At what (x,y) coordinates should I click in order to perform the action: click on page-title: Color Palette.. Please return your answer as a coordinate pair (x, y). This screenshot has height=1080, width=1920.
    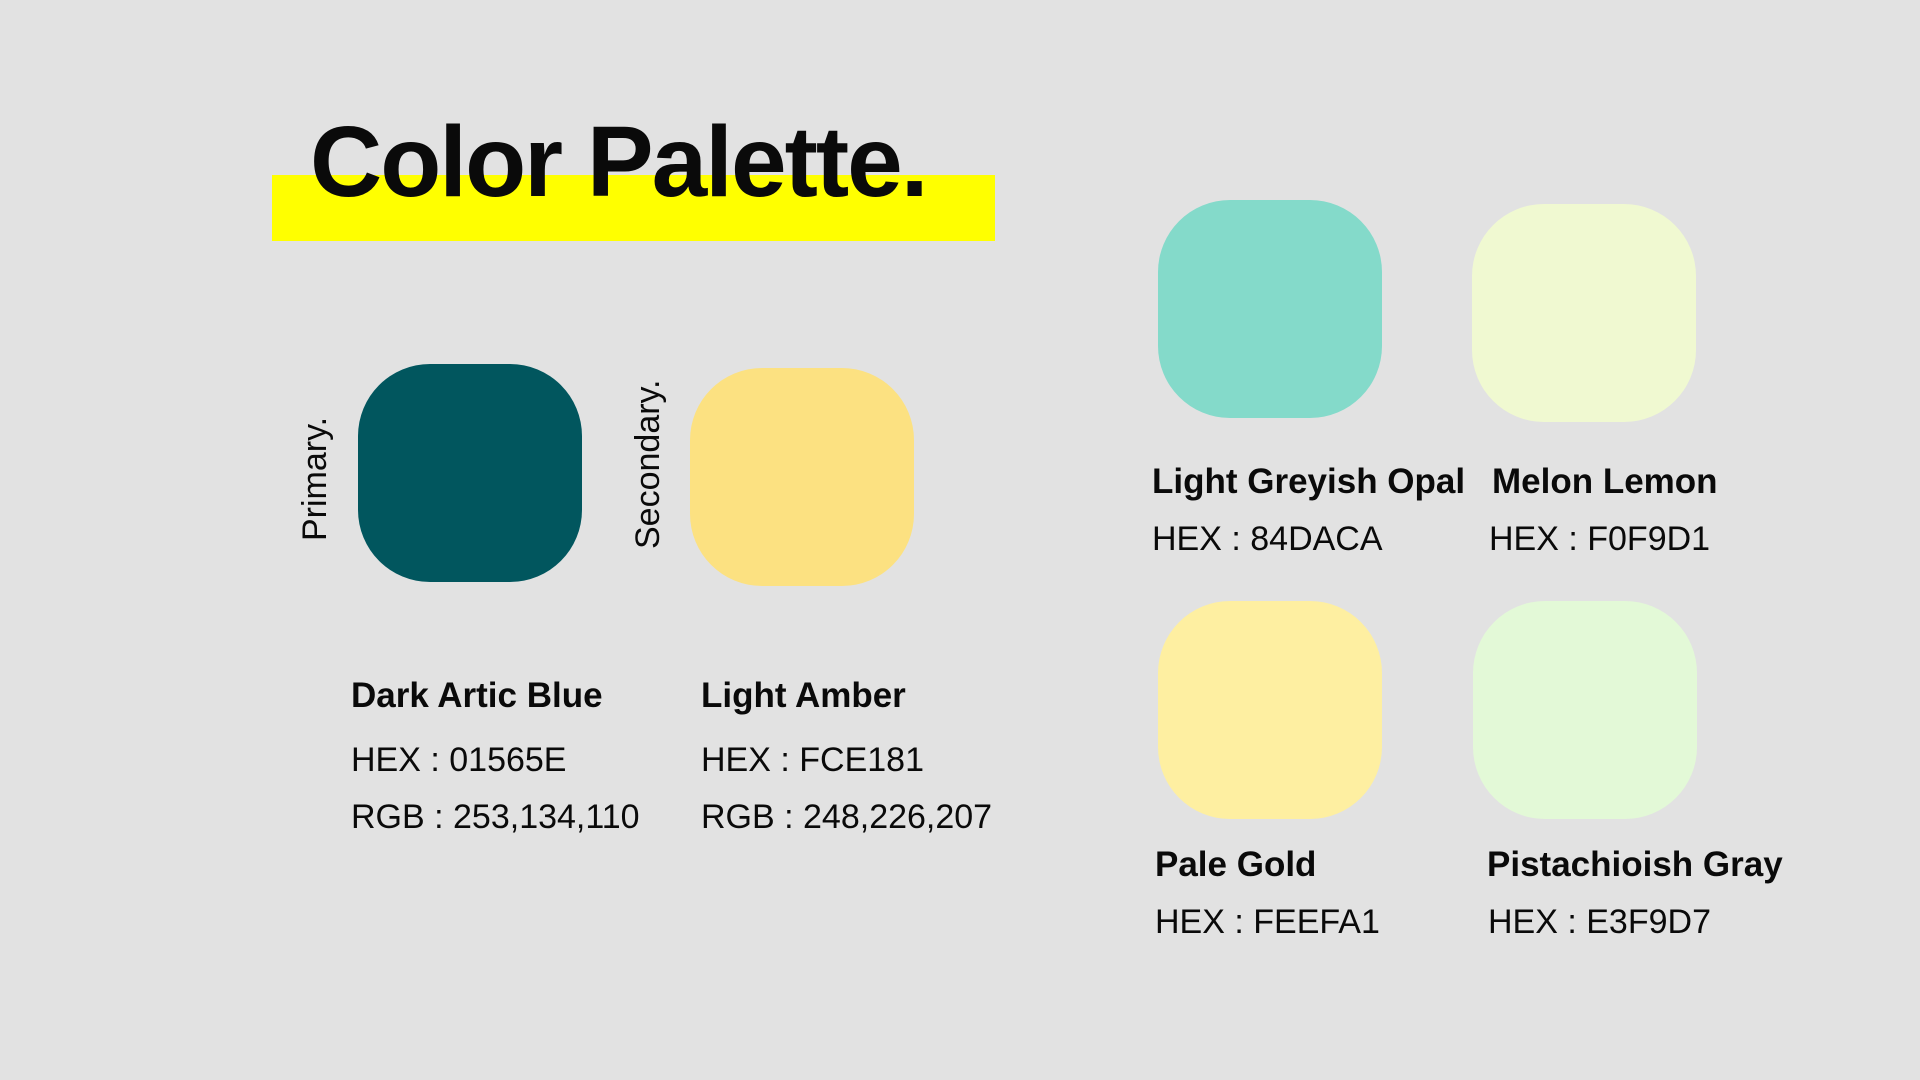
    Looking at the image, I should click on (619, 162).